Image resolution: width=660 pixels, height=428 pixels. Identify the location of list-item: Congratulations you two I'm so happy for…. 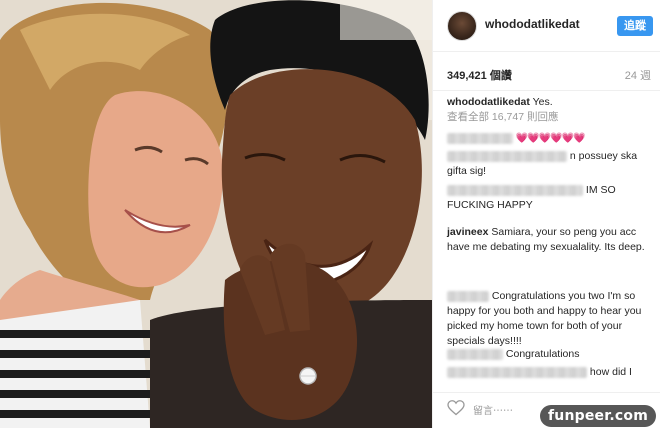
(547, 319).